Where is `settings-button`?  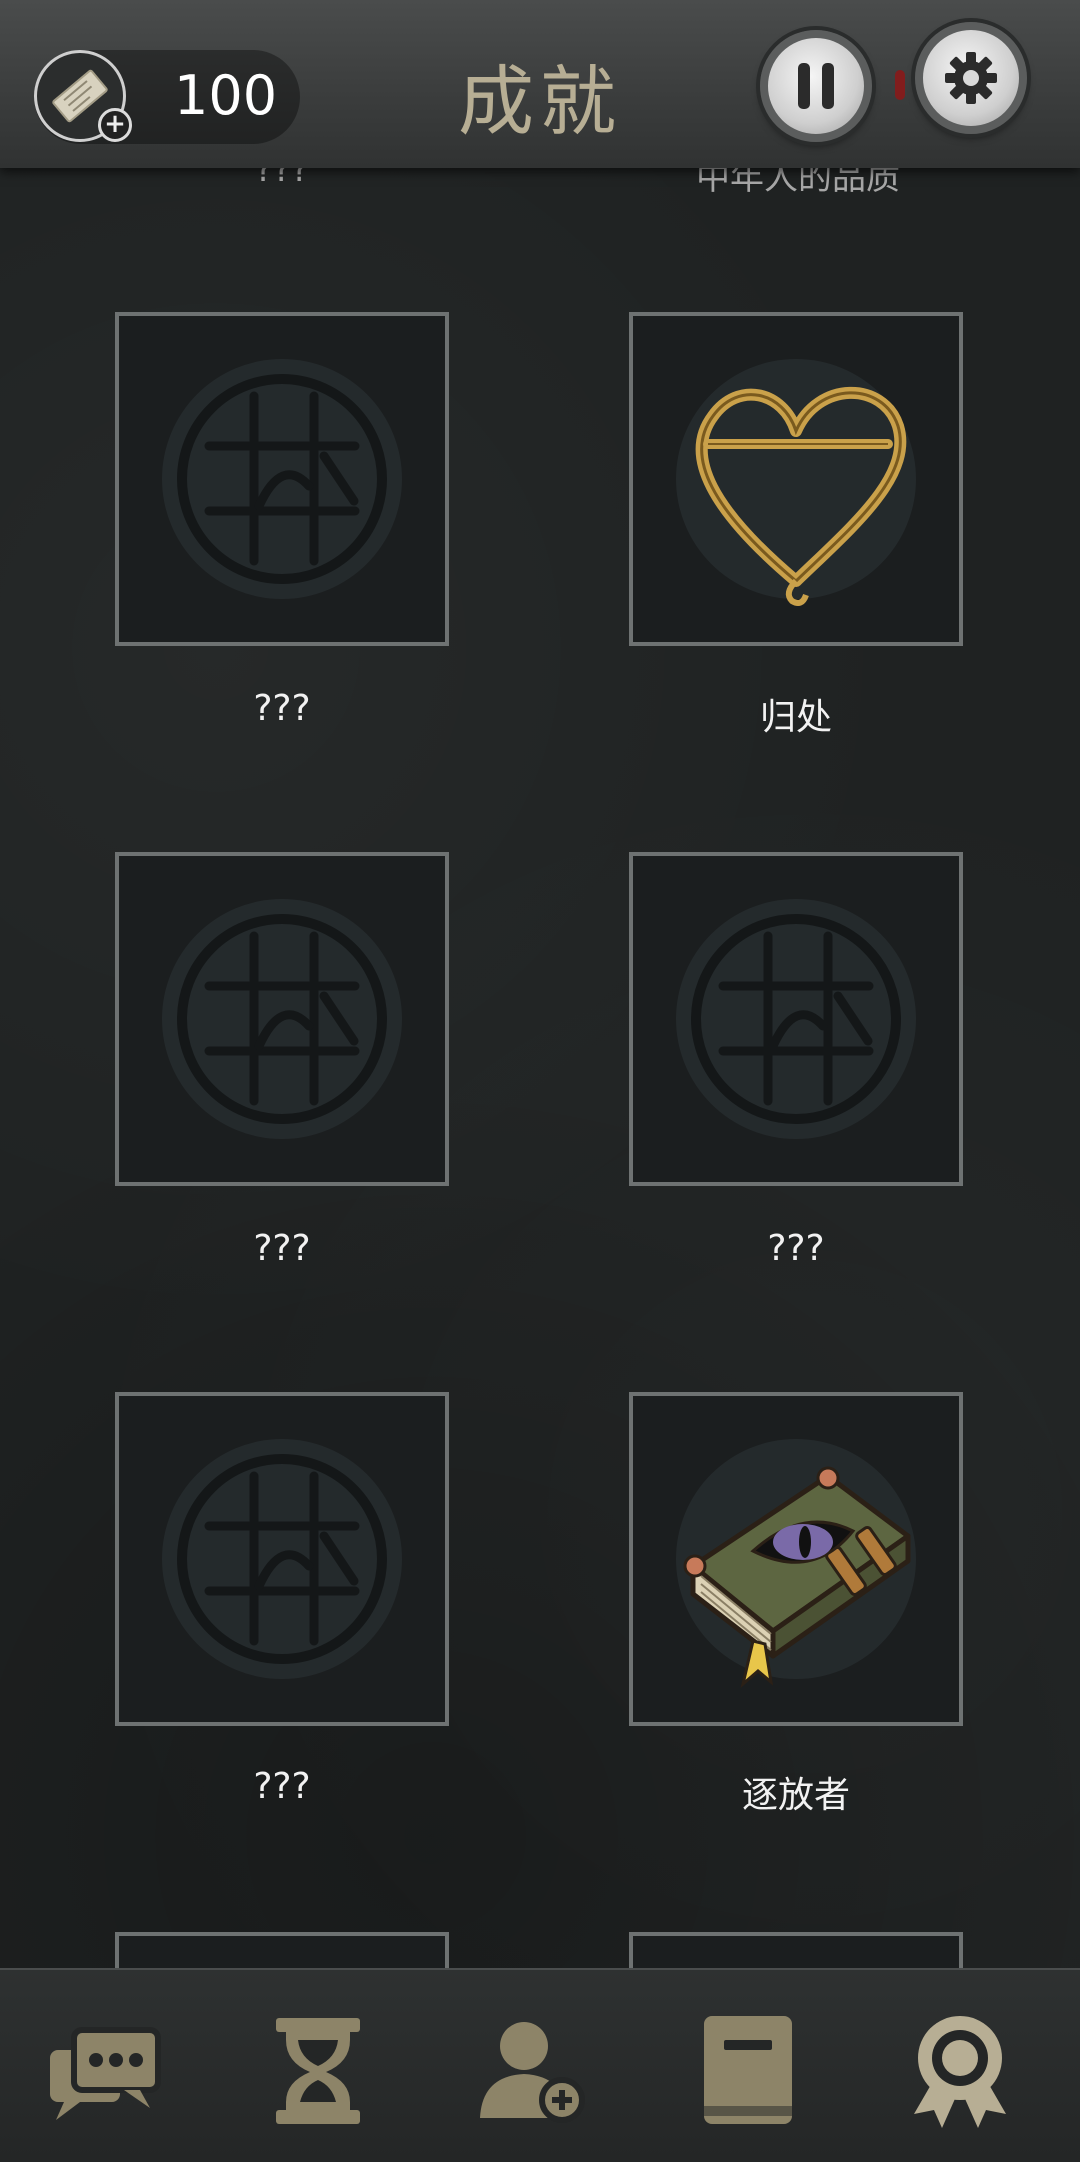
settings-button is located at coordinates (971, 78).